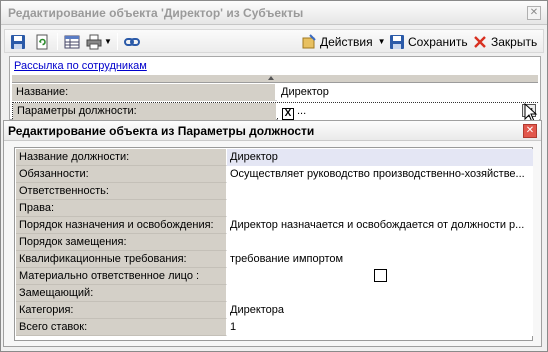 This screenshot has height=352, width=548. I want to click on actions-label: Действия, so click(346, 41).